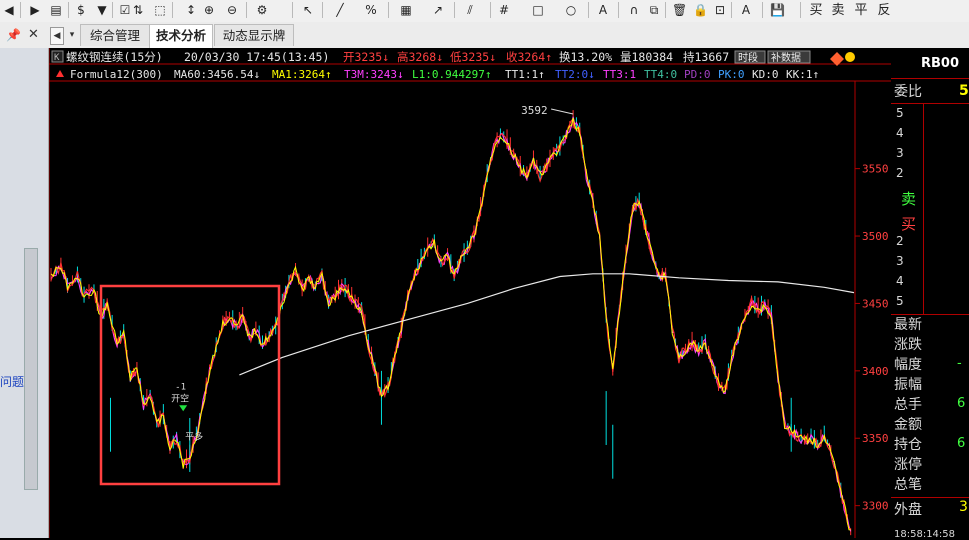 The image size is (969, 540). Describe the element at coordinates (908, 465) in the screenshot. I see `stat-label: 涨停` at that location.